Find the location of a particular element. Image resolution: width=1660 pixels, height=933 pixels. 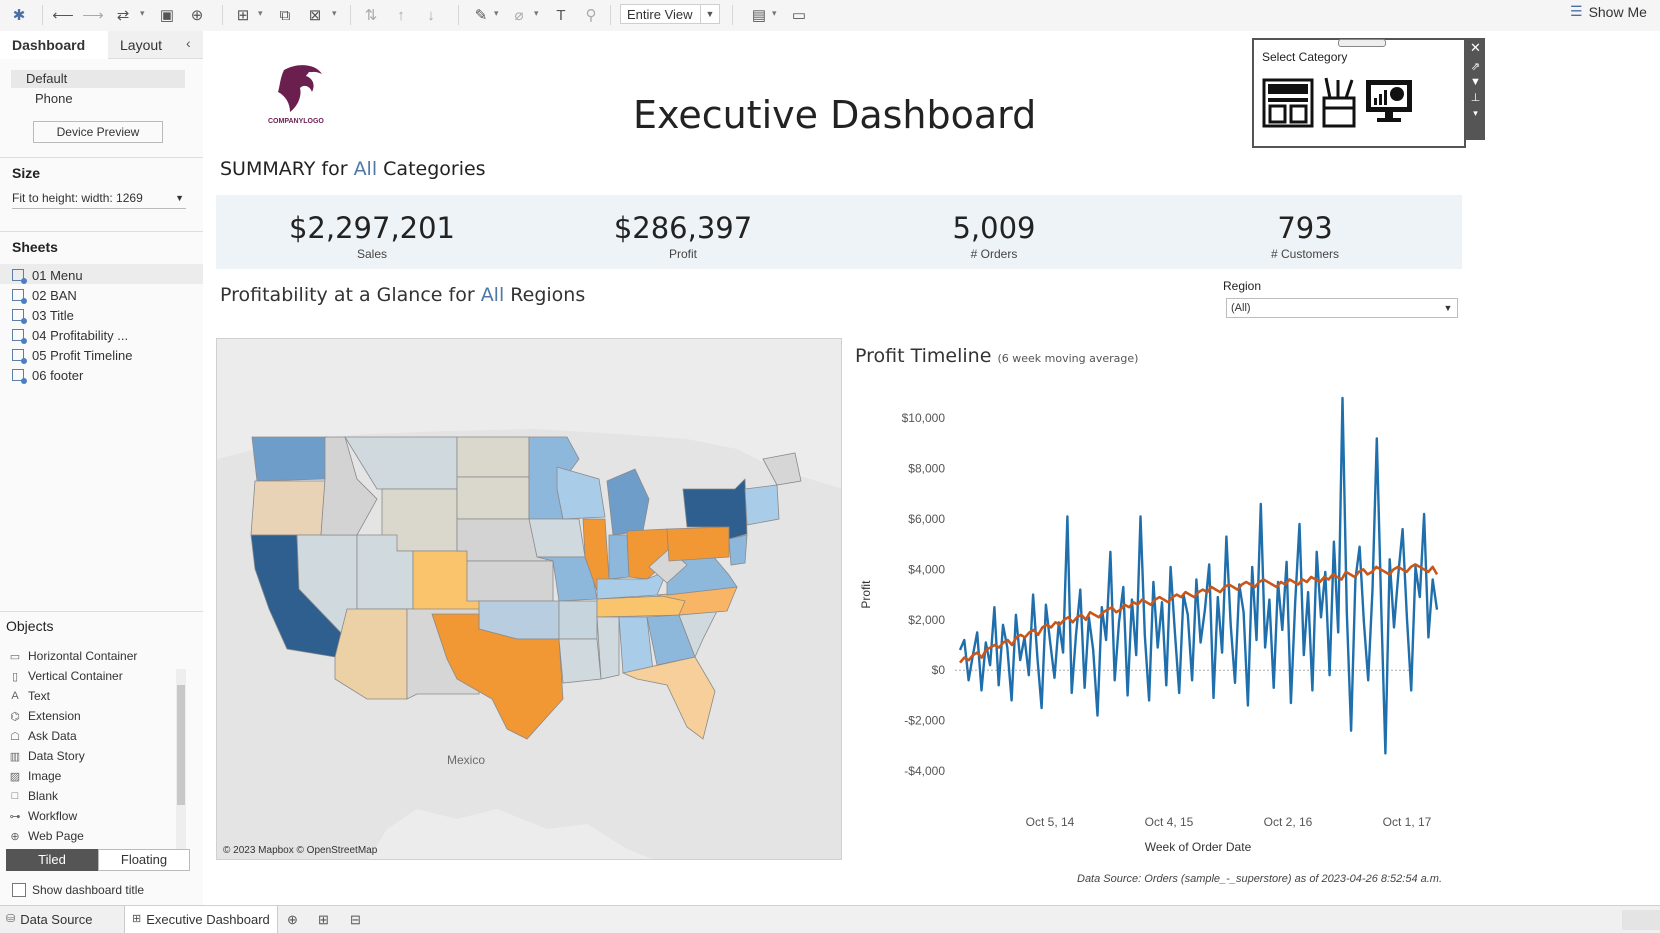

state-kansas is located at coordinates (510, 581).